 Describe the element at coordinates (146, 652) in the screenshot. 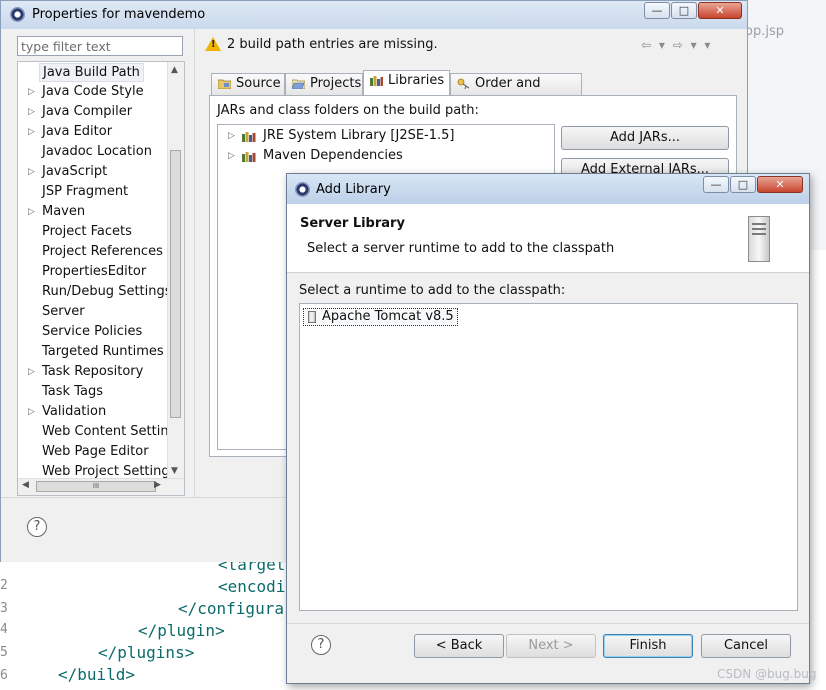

I see `code-line: </plugins>` at that location.